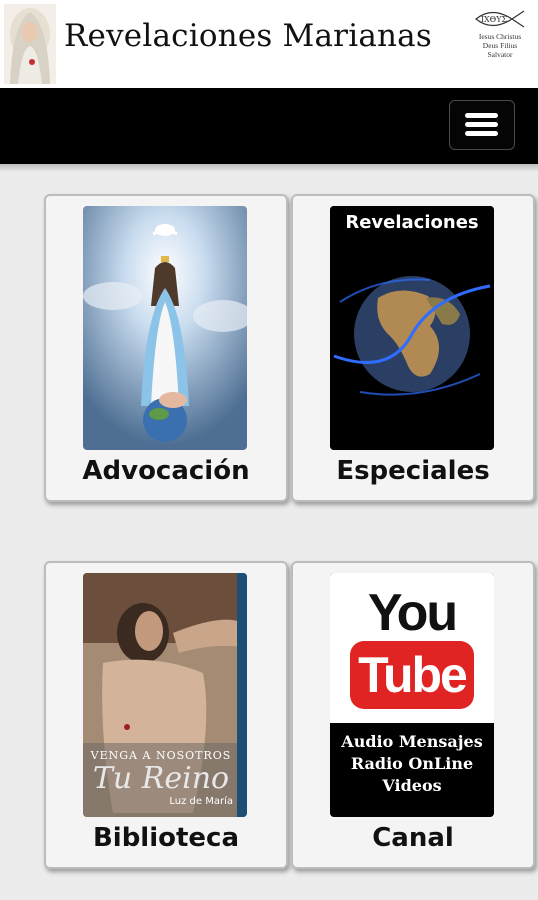 The image size is (538, 900). What do you see at coordinates (413, 471) in the screenshot?
I see `card-label: Especiales` at bounding box center [413, 471].